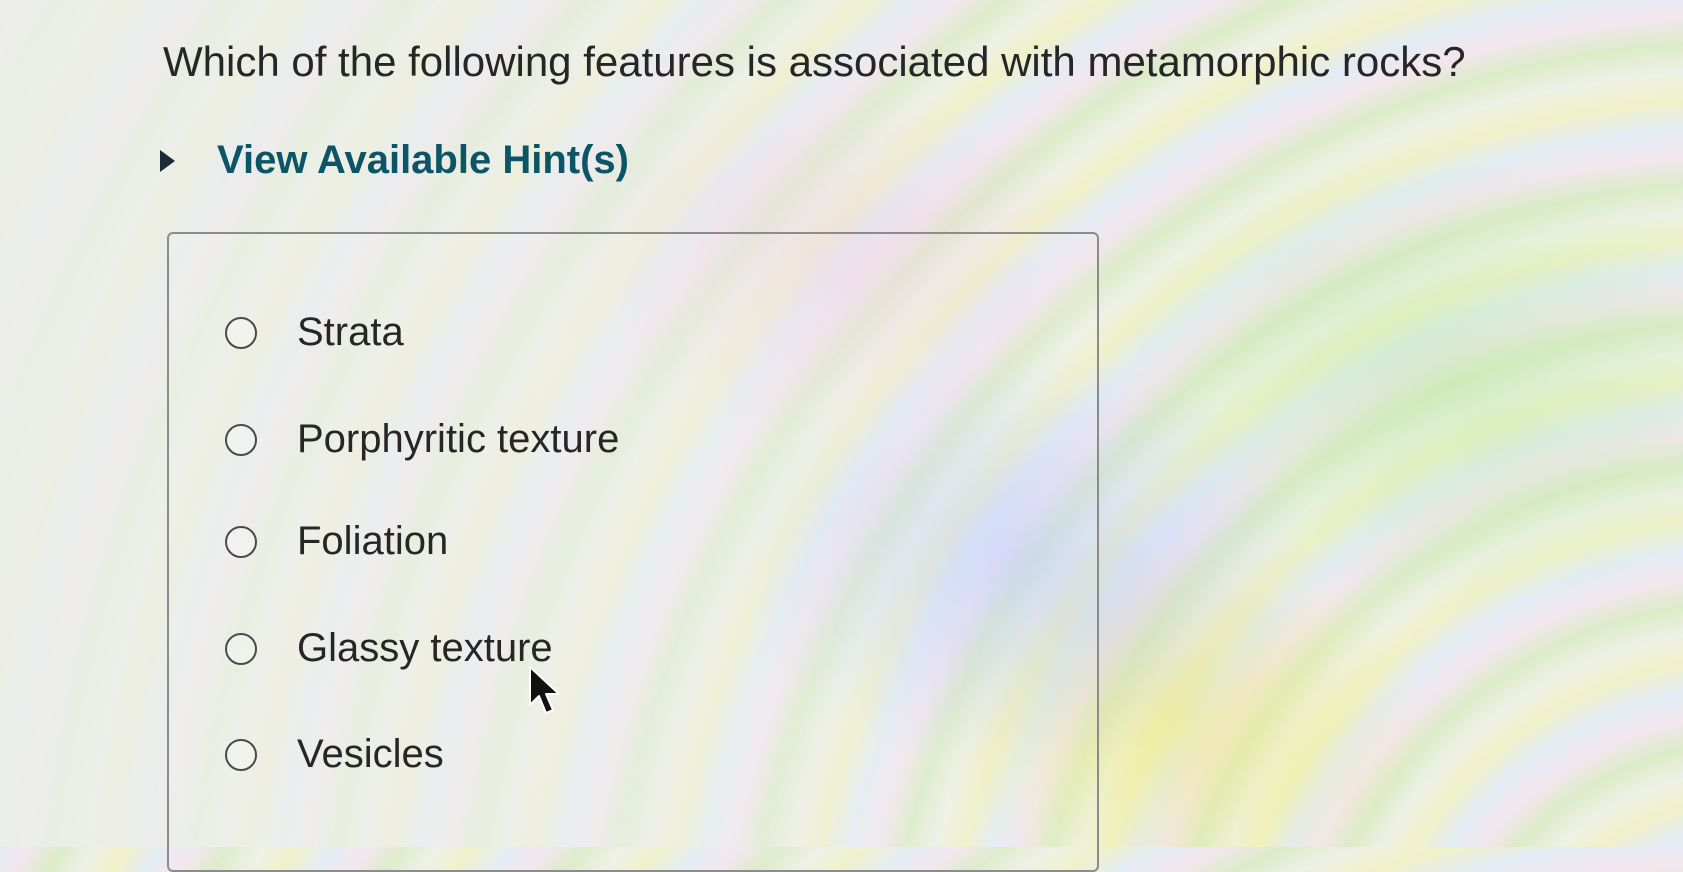 The height and width of the screenshot is (872, 1683). Describe the element at coordinates (167, 160) in the screenshot. I see `disclosure-triangle-right-icon` at that location.